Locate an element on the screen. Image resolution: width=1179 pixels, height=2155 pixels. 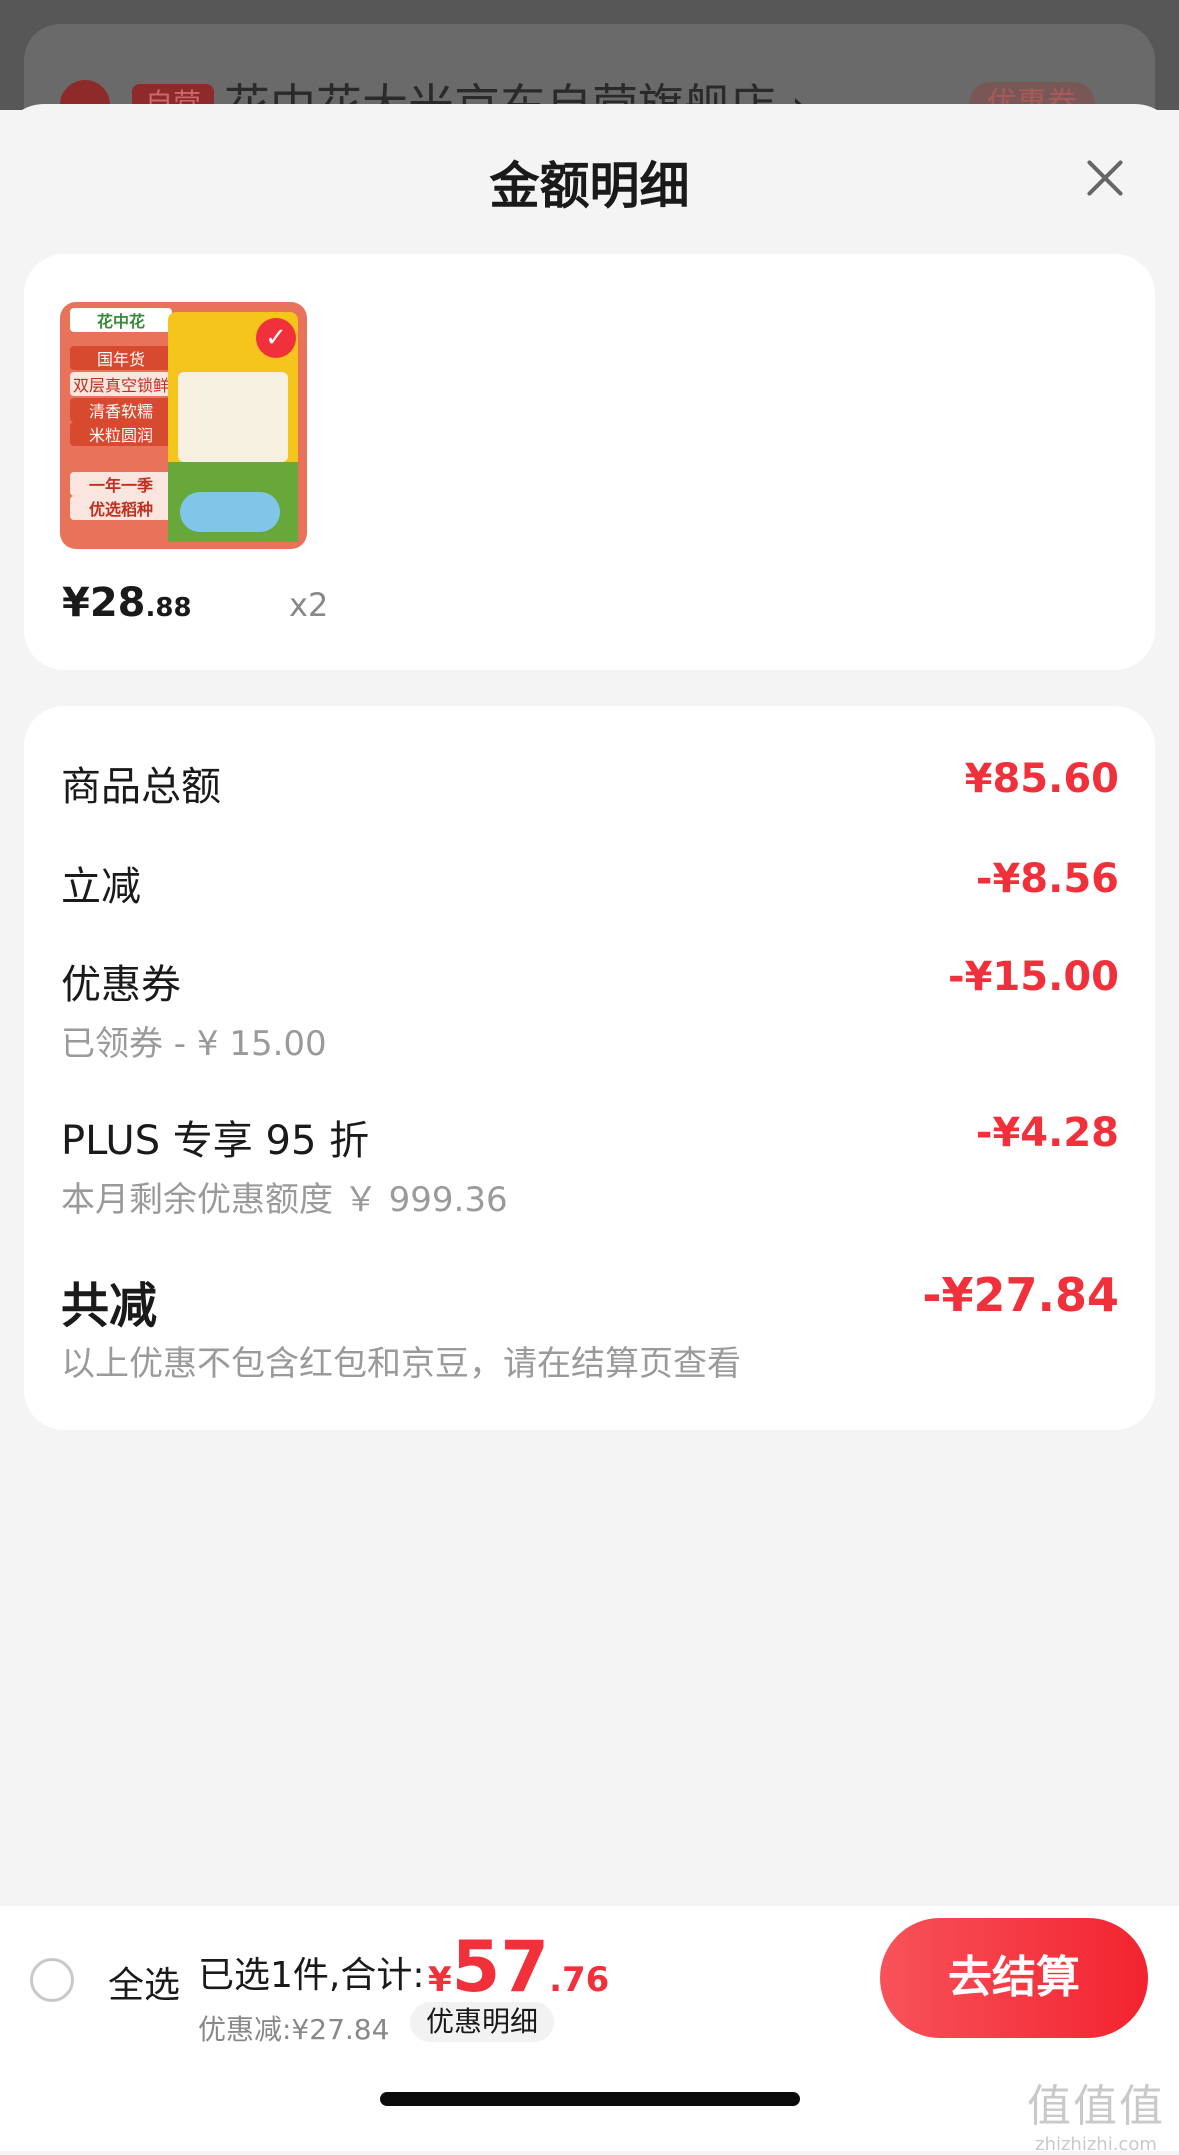
instant-discount-label: 立减 is located at coordinates (101, 887).